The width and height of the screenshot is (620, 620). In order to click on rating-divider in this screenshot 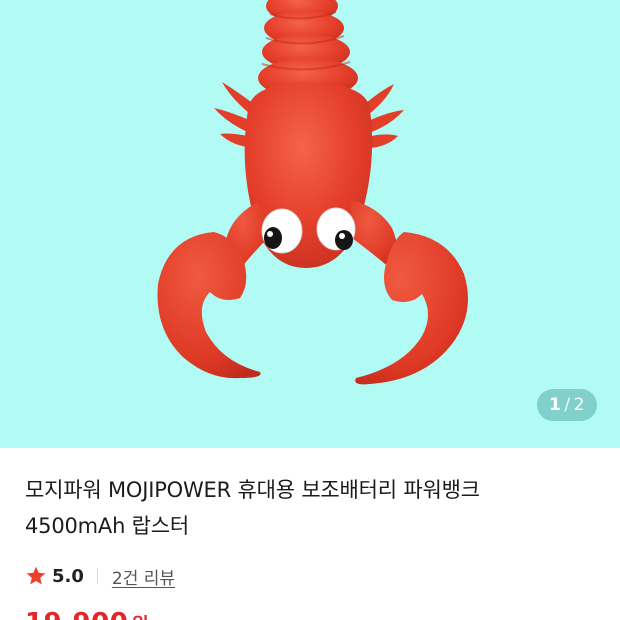, I will do `click(97, 576)`.